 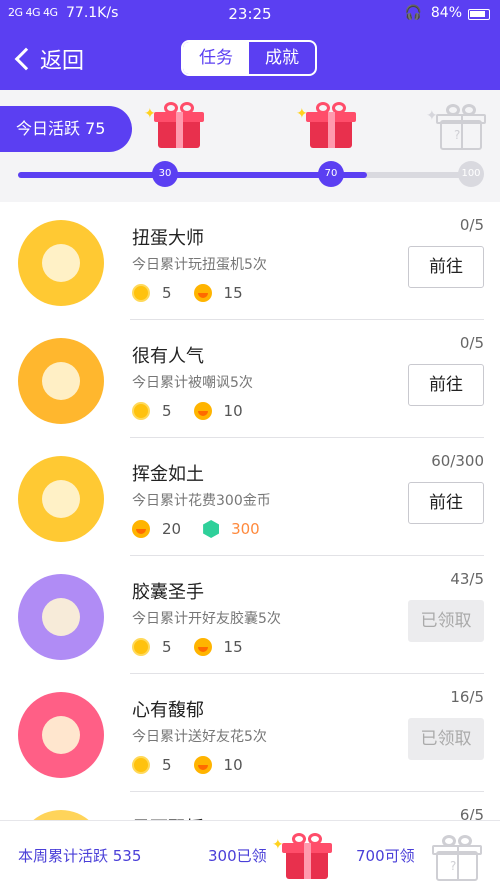 I want to click on headphone-icon: 🎧, so click(x=413, y=13).